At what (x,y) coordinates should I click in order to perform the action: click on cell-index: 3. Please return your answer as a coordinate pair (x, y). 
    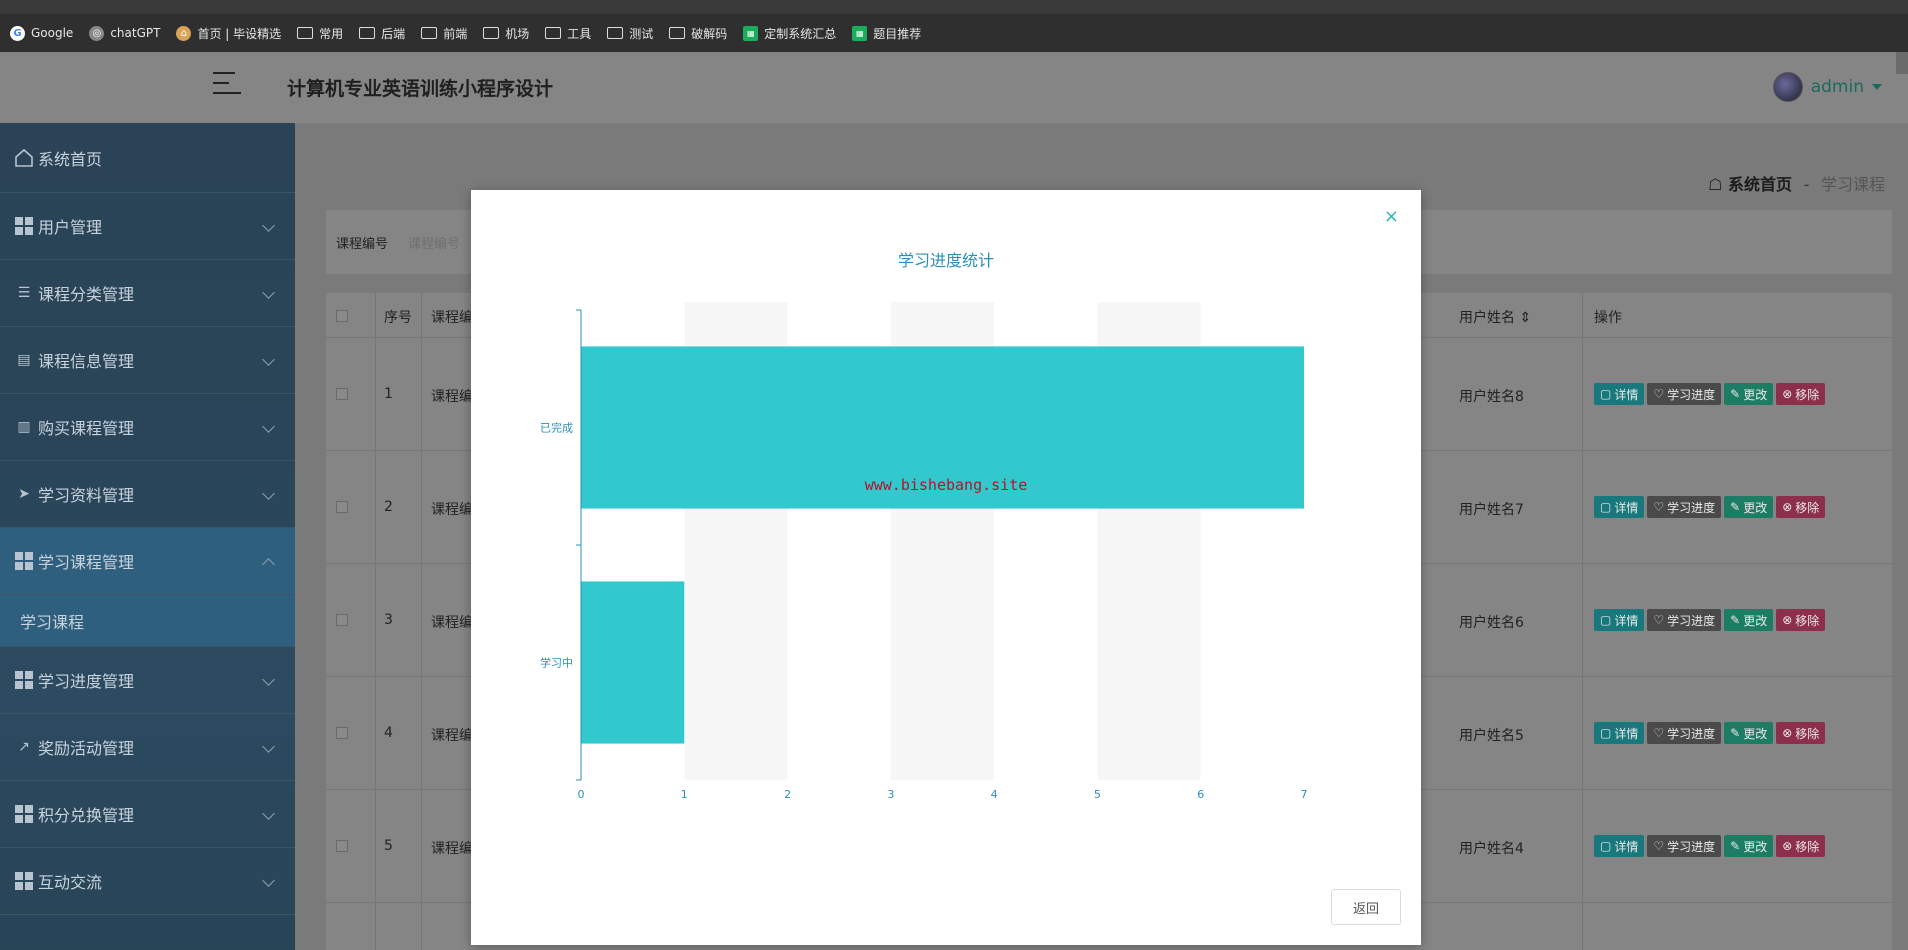
    Looking at the image, I should click on (388, 620).